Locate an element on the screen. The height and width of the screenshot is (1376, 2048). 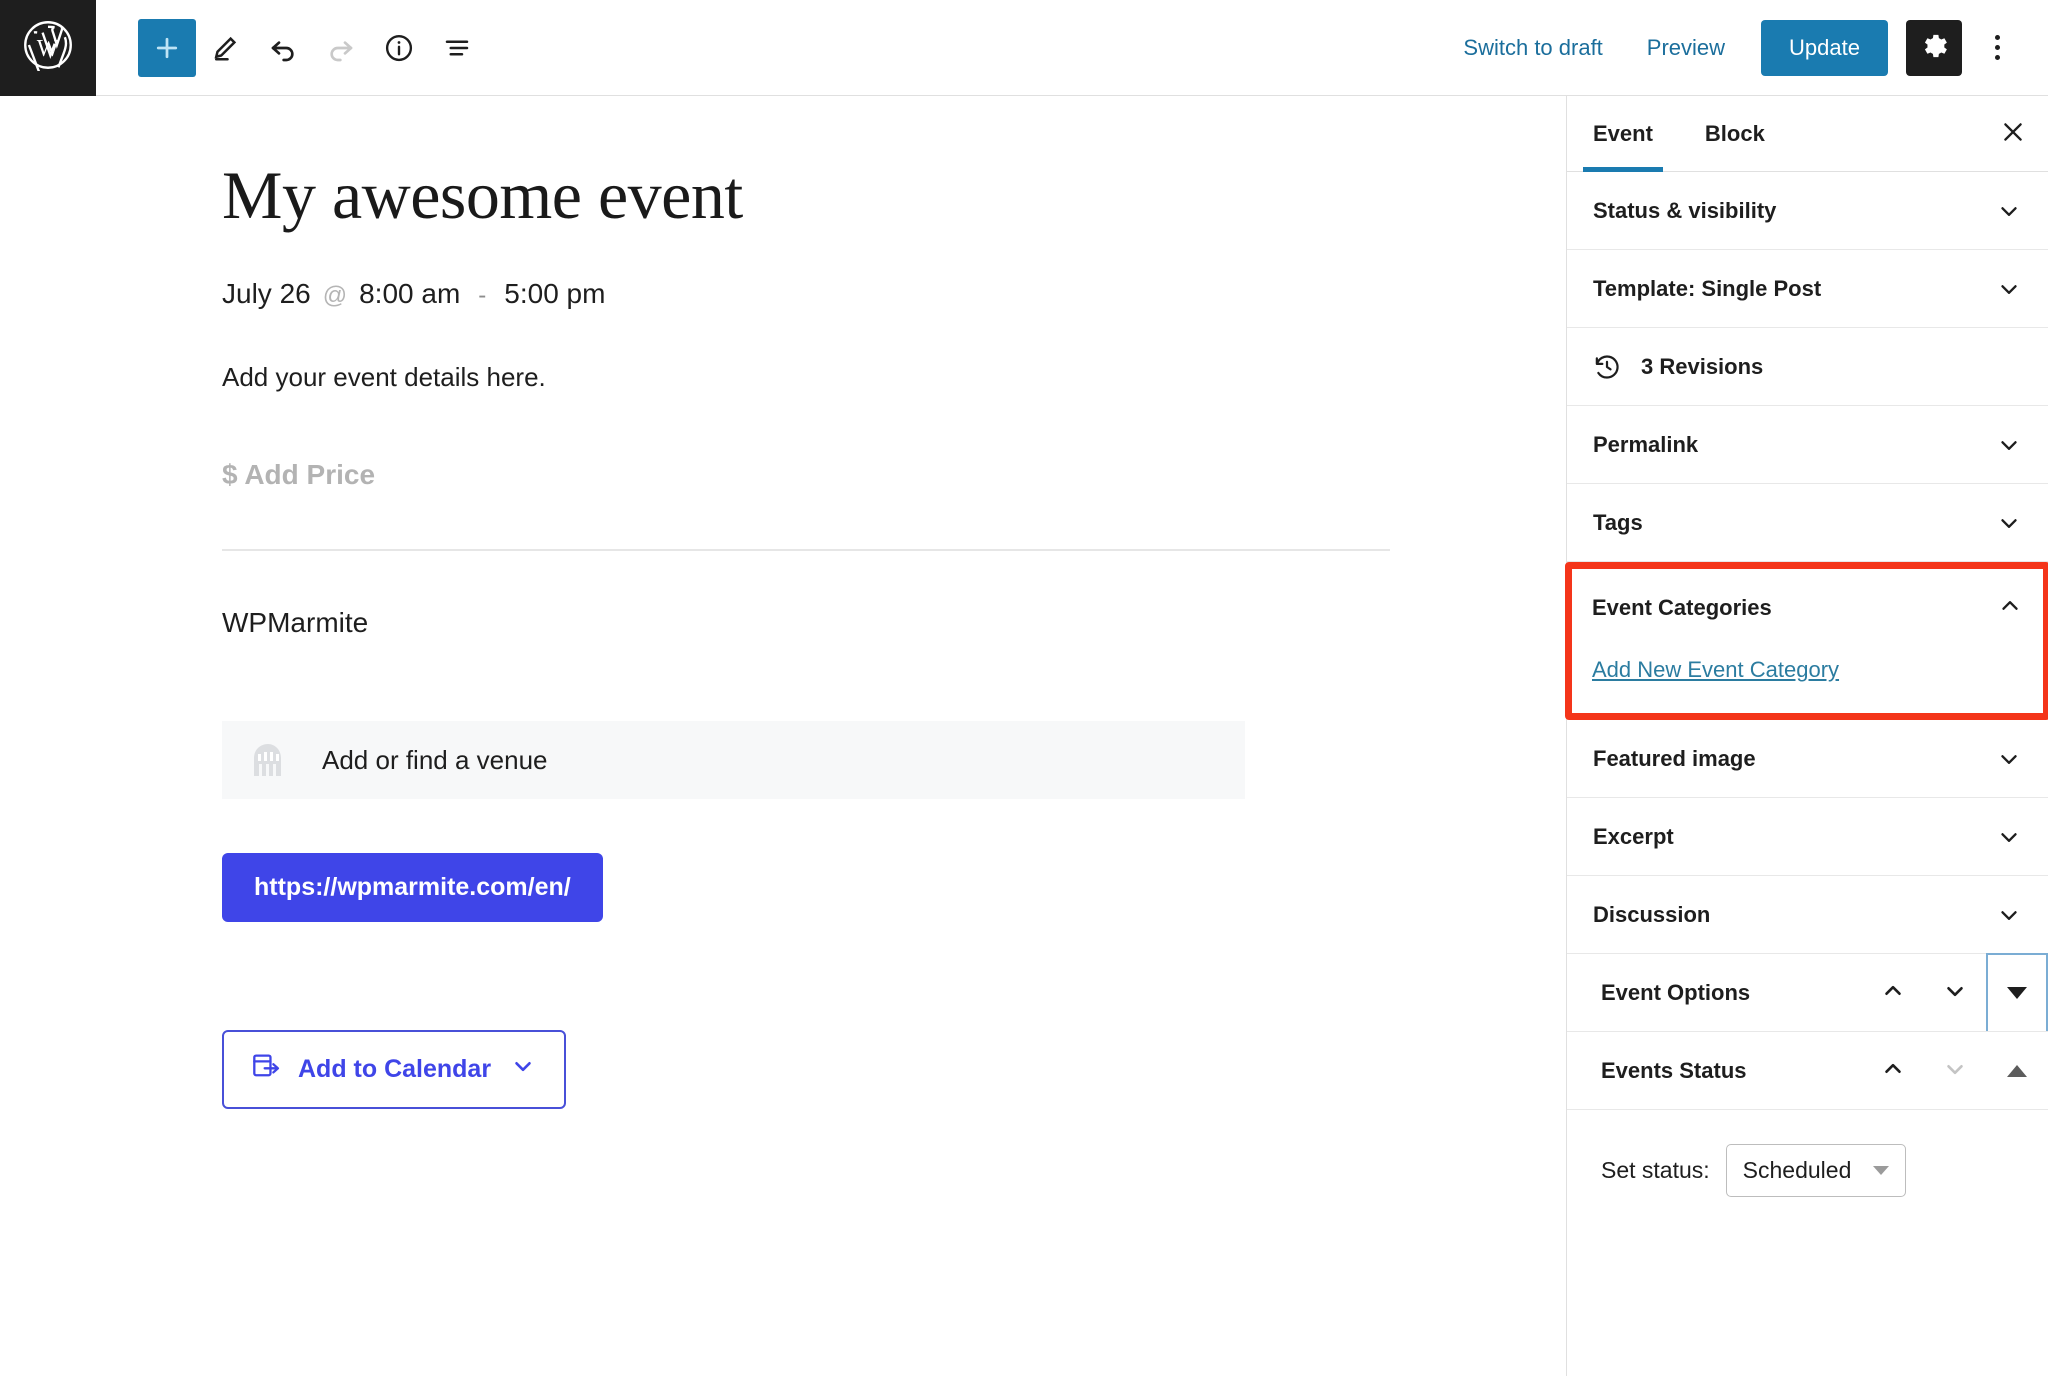
editor-tools is located at coordinates (312, 47).